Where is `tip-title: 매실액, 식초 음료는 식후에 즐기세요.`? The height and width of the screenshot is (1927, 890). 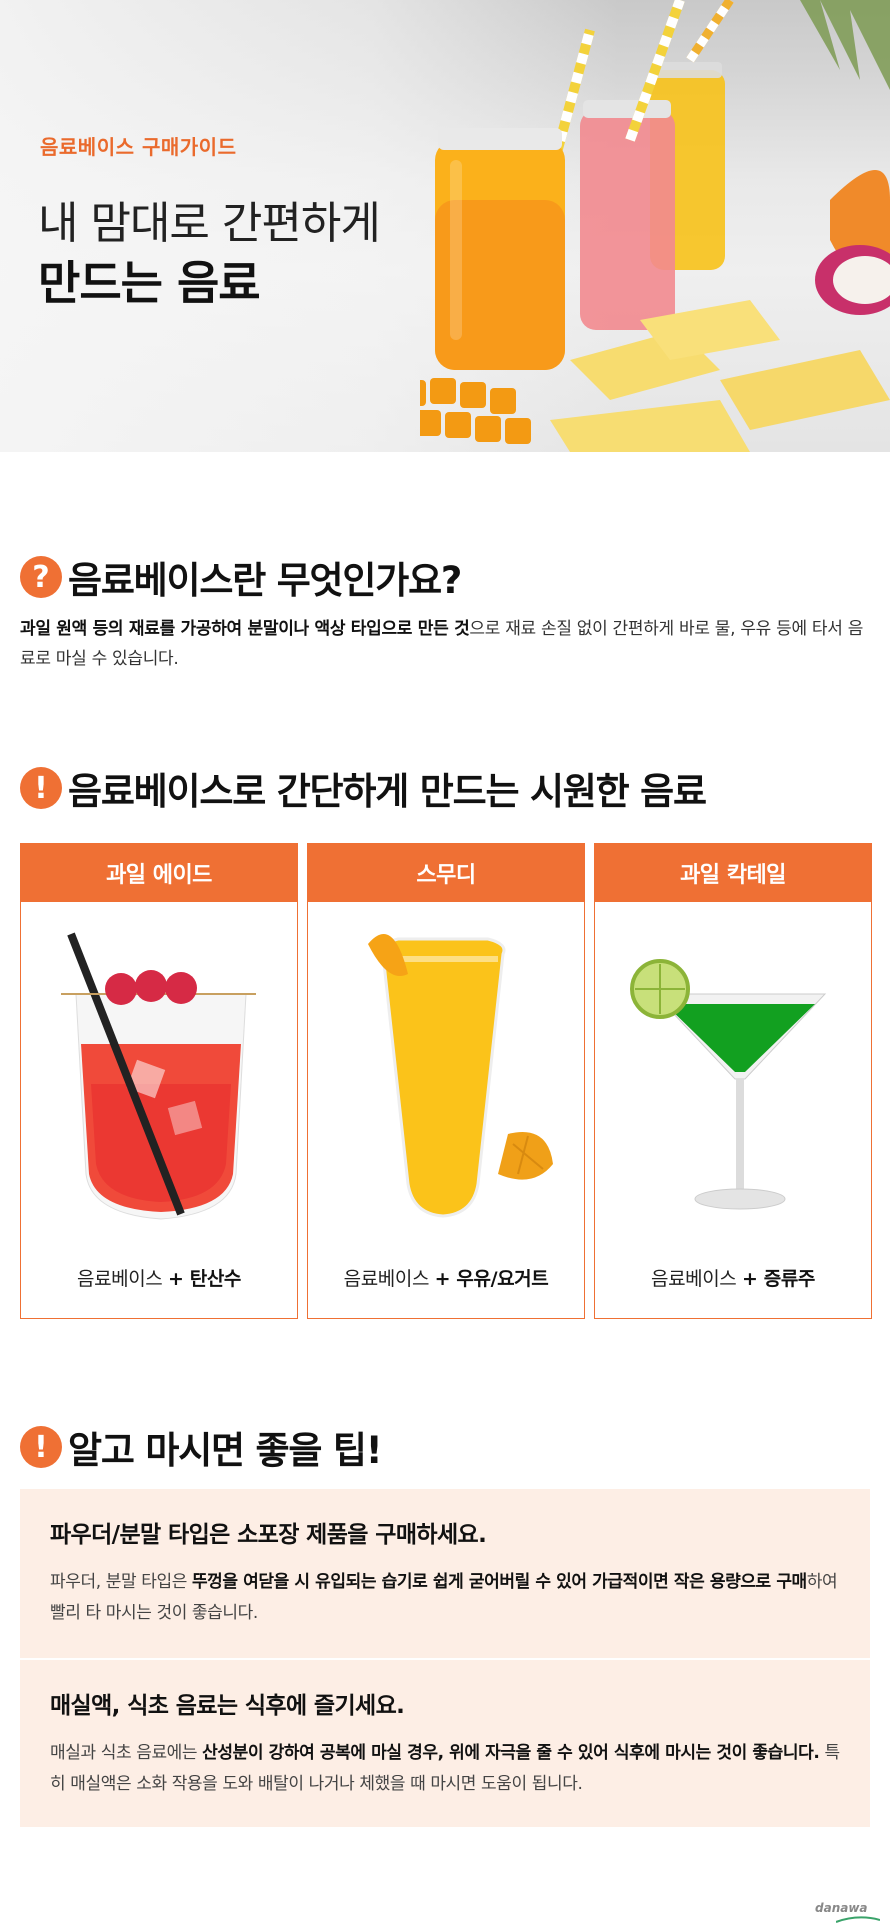
tip-title: 매실액, 식초 음료는 식후에 즐기세요. is located at coordinates (227, 1706).